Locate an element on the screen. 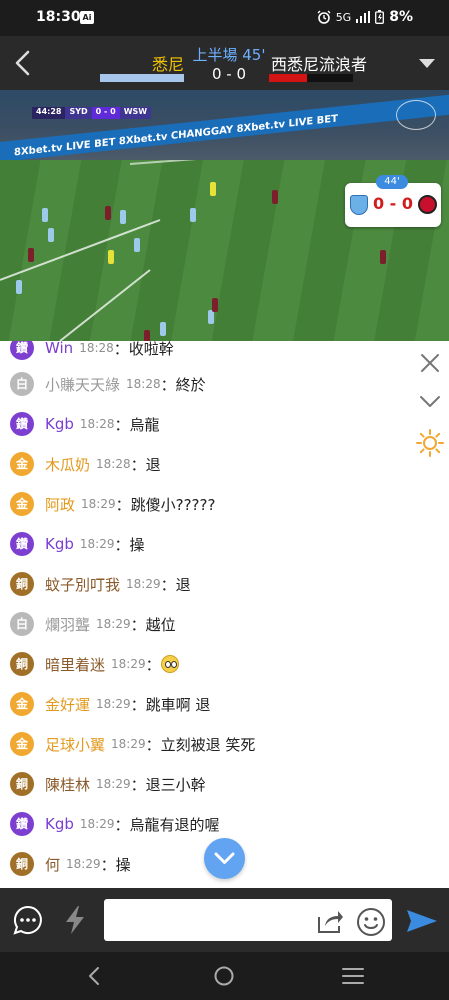 The height and width of the screenshot is (1000, 449). system-nav-bar is located at coordinates (224, 976).